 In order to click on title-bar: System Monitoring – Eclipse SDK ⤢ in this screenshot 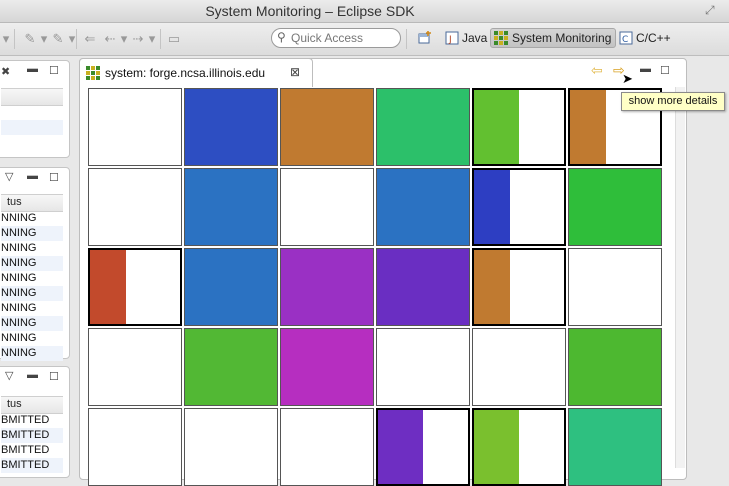, I will do `click(364, 11)`.